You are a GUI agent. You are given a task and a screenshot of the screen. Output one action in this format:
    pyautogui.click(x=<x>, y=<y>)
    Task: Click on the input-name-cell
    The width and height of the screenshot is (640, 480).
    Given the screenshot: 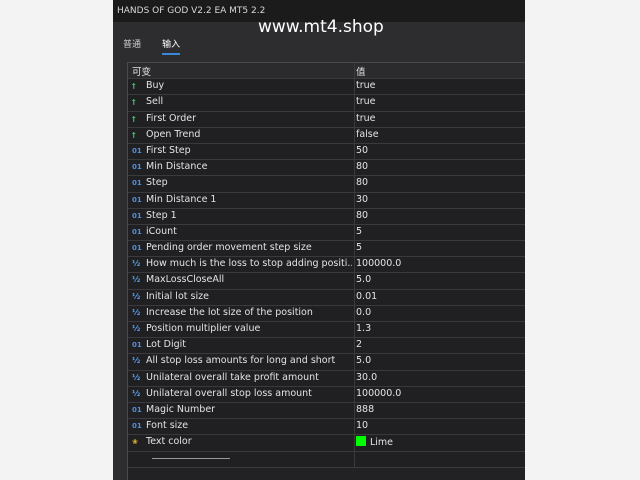 What is the action you would take?
    pyautogui.click(x=242, y=458)
    